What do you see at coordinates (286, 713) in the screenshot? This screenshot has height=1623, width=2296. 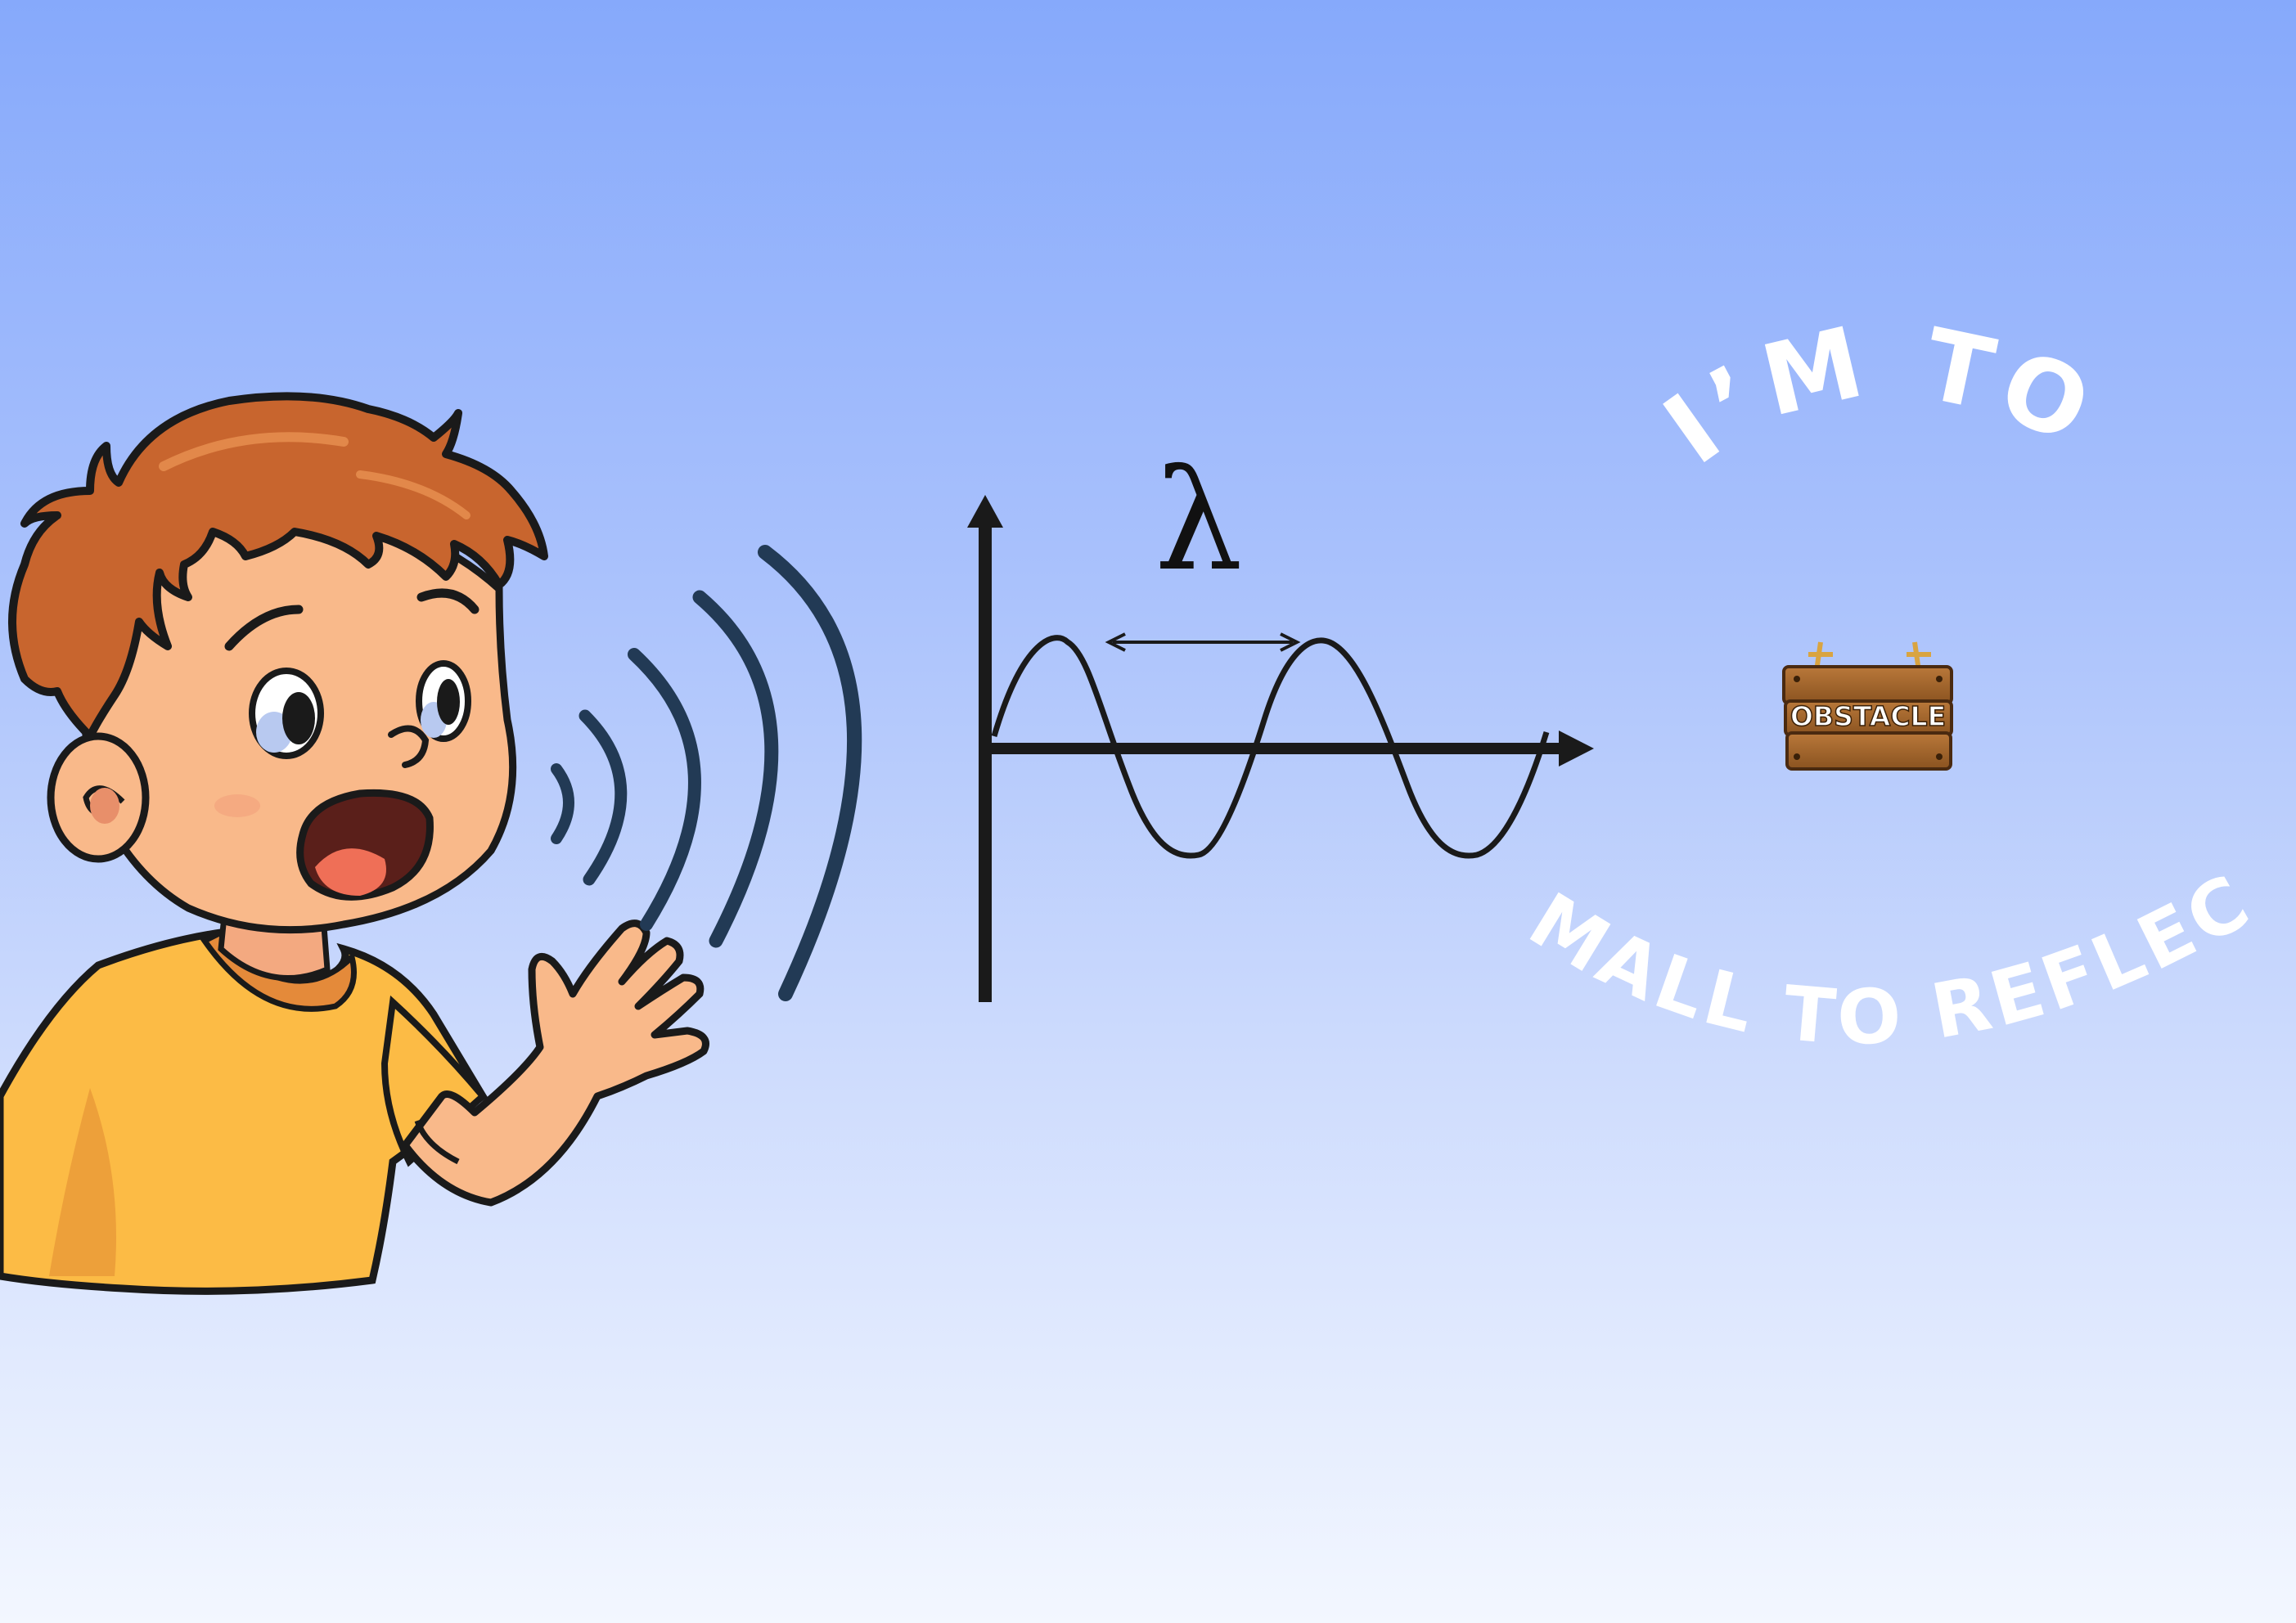 I see `left-eye` at bounding box center [286, 713].